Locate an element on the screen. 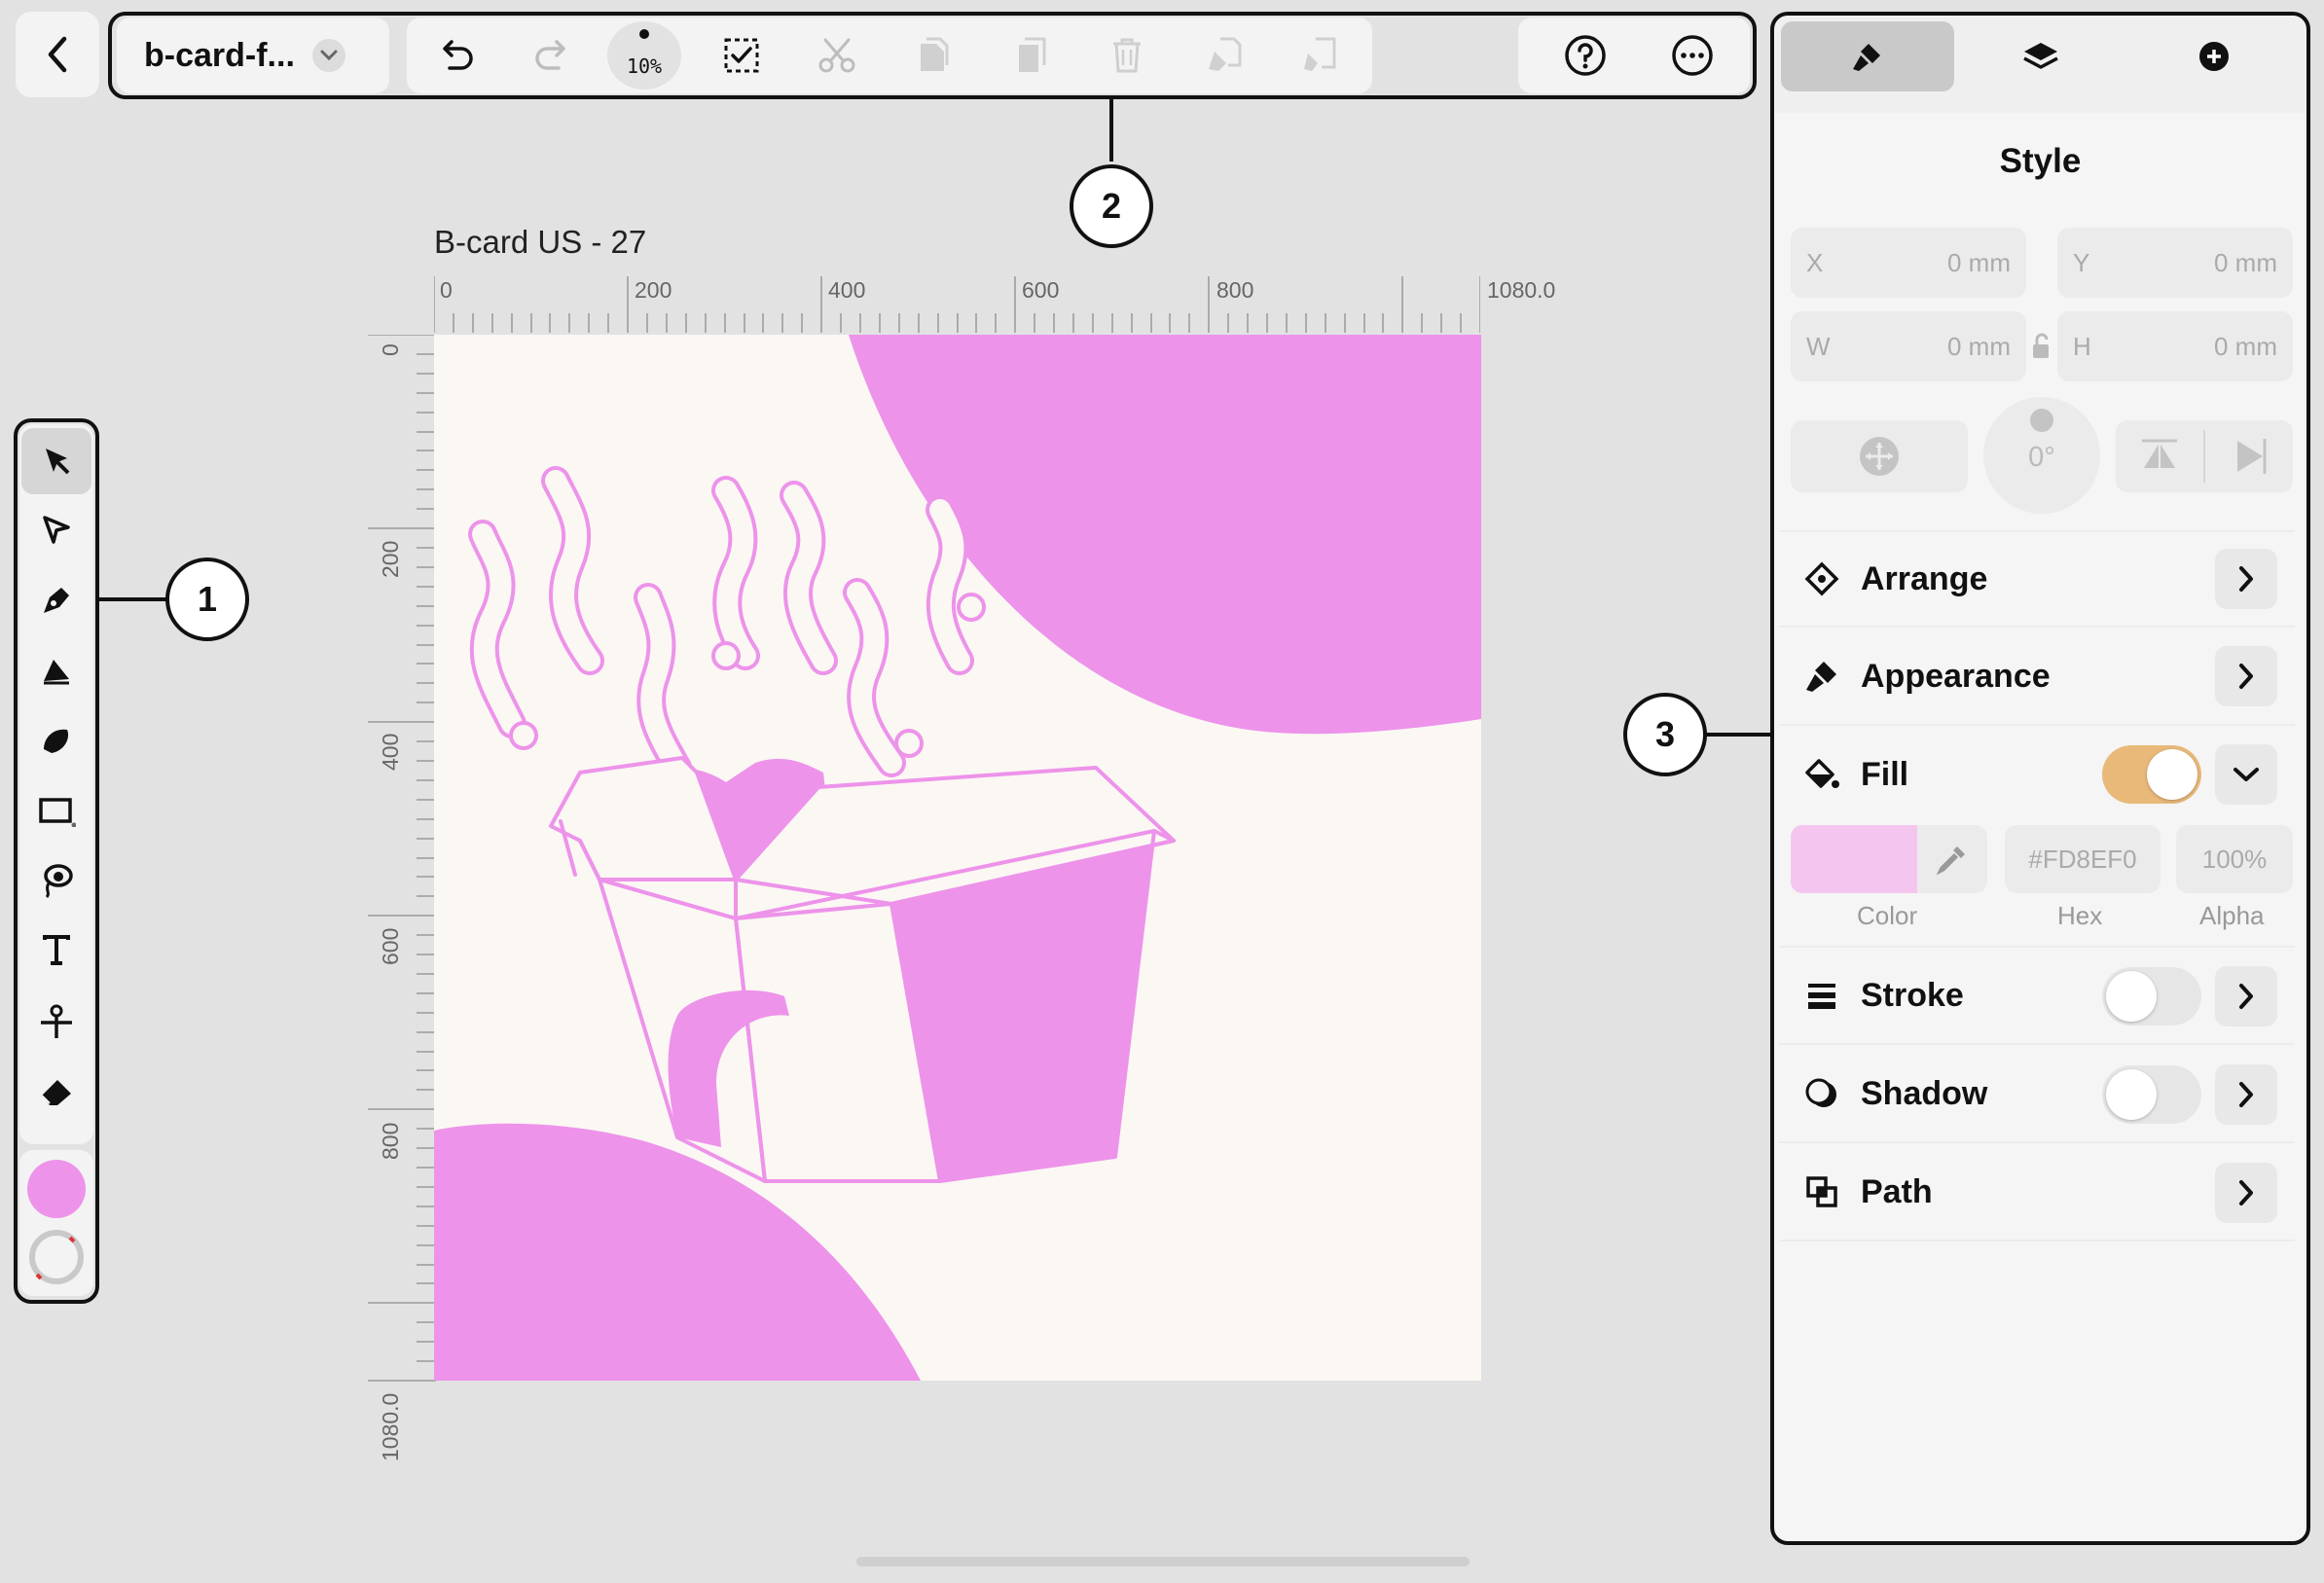 This screenshot has height=1583, width=2324. eyedropper-icon is located at coordinates (1952, 859).